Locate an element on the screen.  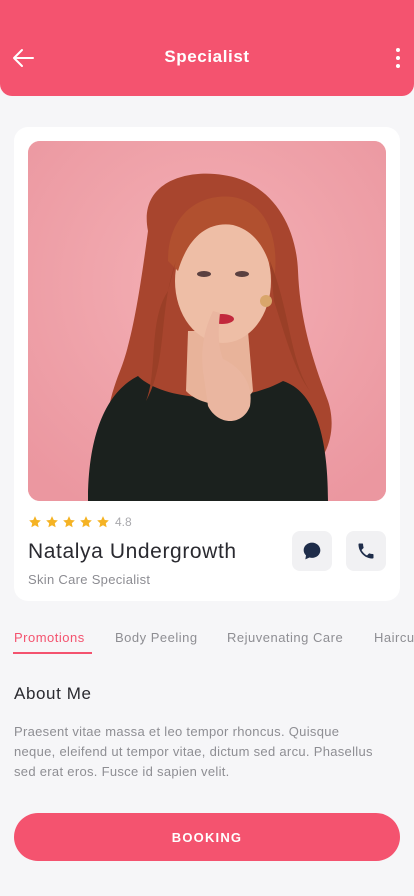
chat-icon is located at coordinates (312, 551).